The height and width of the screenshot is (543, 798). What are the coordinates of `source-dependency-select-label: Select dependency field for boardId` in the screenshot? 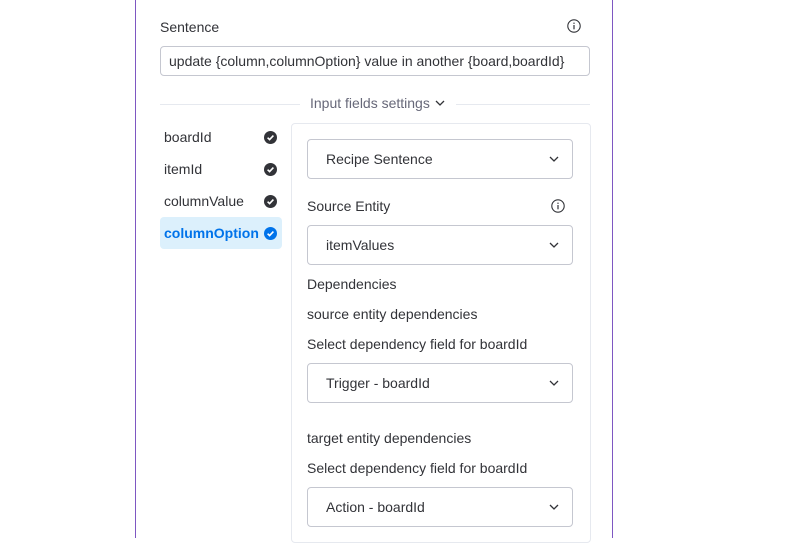 It's located at (417, 344).